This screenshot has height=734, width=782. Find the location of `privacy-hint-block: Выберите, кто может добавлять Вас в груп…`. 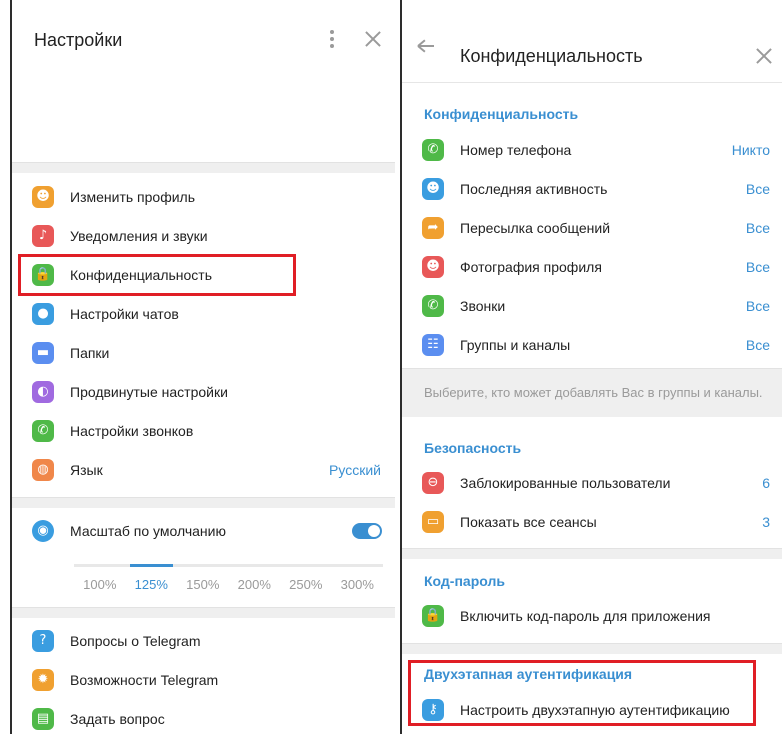

privacy-hint-block: Выберите, кто может добавлять Вас в груп… is located at coordinates (592, 392).